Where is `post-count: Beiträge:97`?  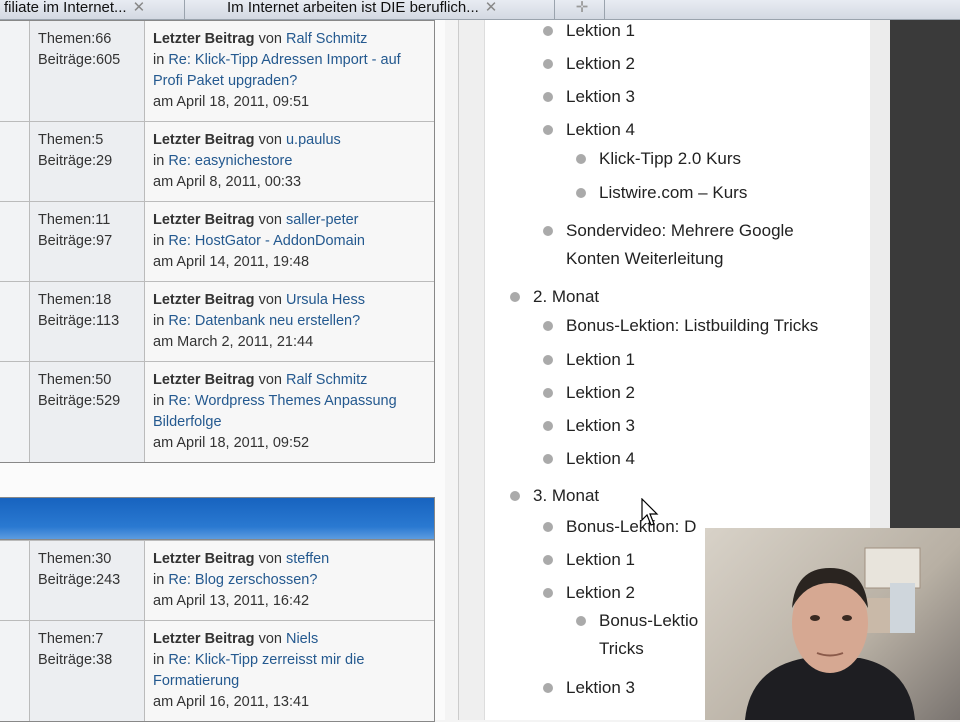
post-count: Beiträge:97 is located at coordinates (75, 241).